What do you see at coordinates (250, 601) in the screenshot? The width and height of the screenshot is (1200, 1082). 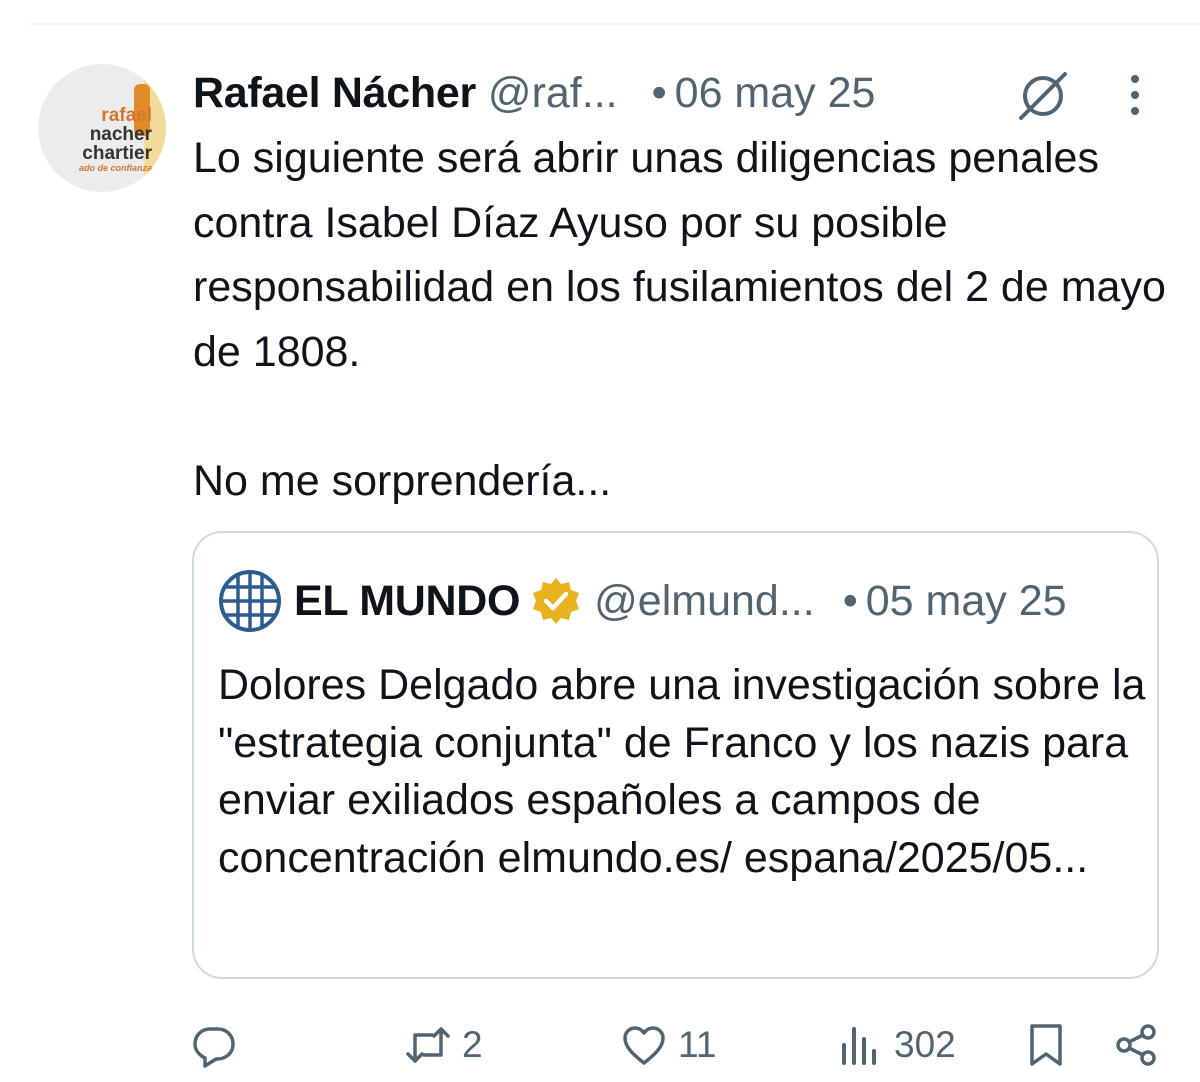 I see `globe-logo-icon` at bounding box center [250, 601].